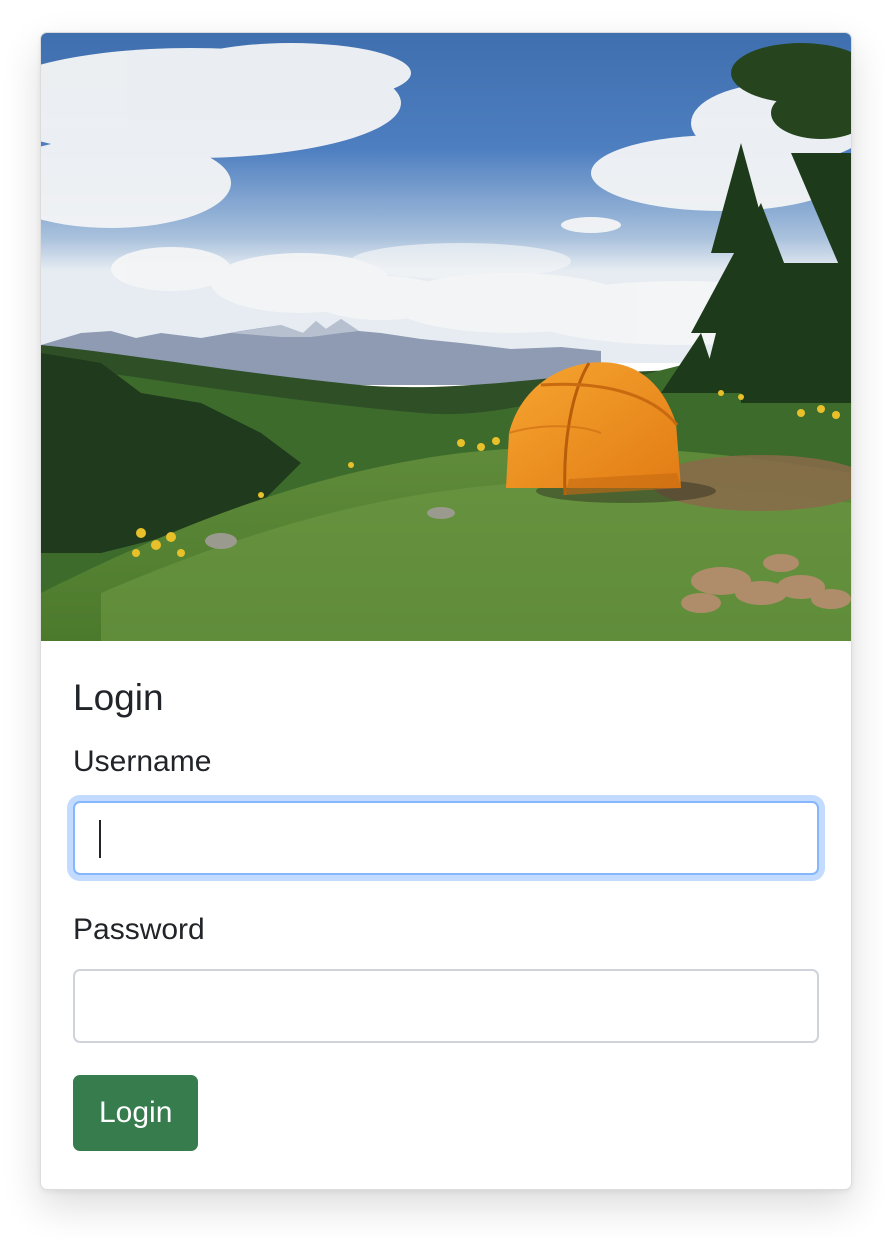 The image size is (884, 1238). What do you see at coordinates (136, 1113) in the screenshot?
I see `login-button: Login` at bounding box center [136, 1113].